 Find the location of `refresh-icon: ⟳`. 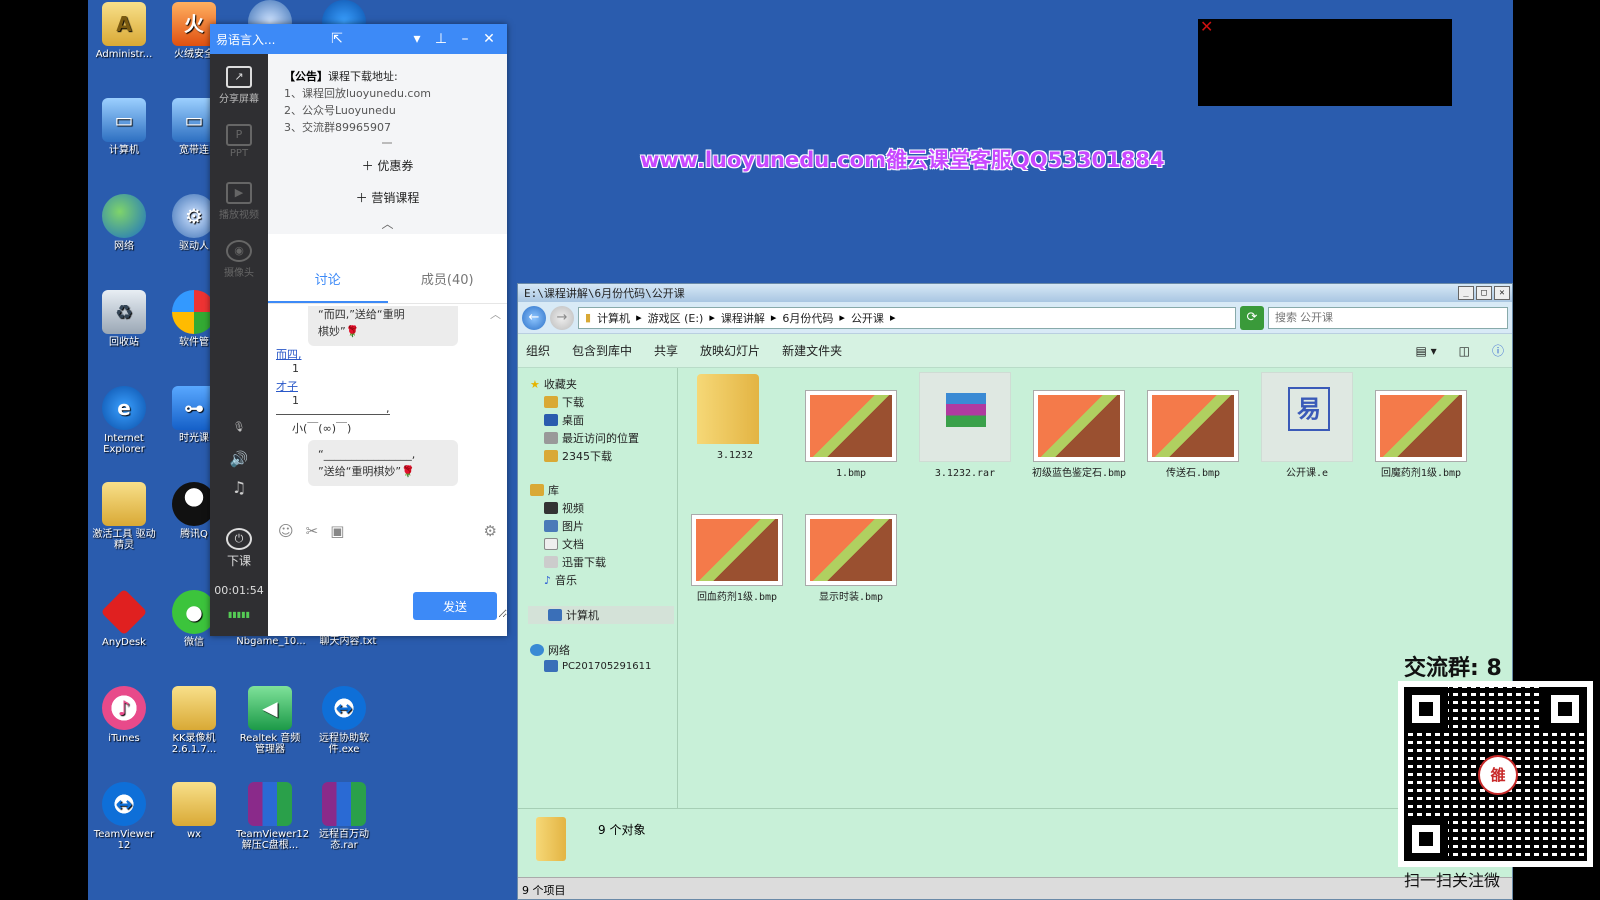

refresh-icon: ⟳ is located at coordinates (1252, 317).